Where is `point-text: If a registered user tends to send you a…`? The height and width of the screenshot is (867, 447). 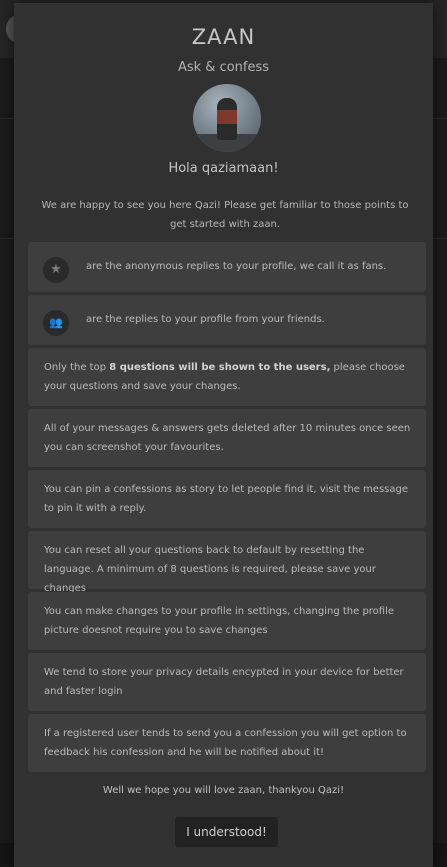
point-text: If a registered user tends to send you a… is located at coordinates (225, 743).